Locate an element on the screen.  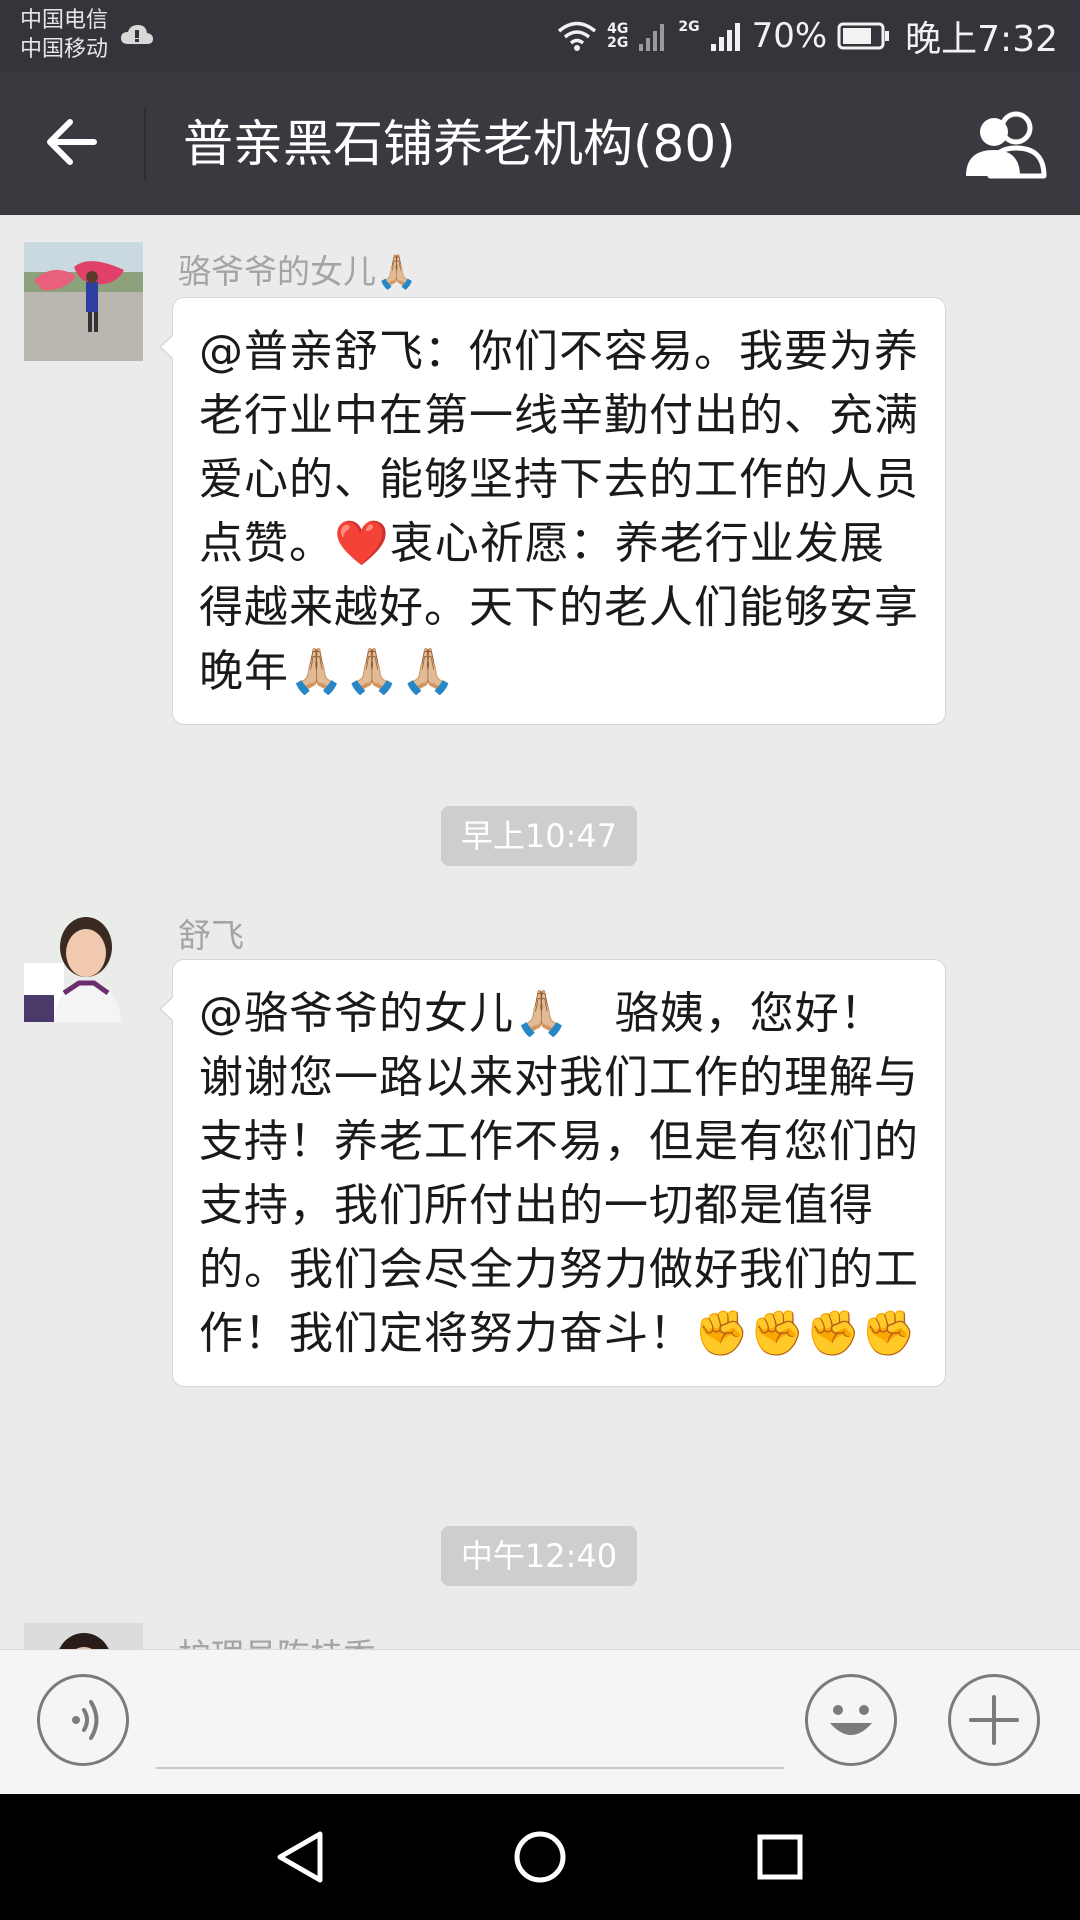
plus-icon is located at coordinates (994, 1720).